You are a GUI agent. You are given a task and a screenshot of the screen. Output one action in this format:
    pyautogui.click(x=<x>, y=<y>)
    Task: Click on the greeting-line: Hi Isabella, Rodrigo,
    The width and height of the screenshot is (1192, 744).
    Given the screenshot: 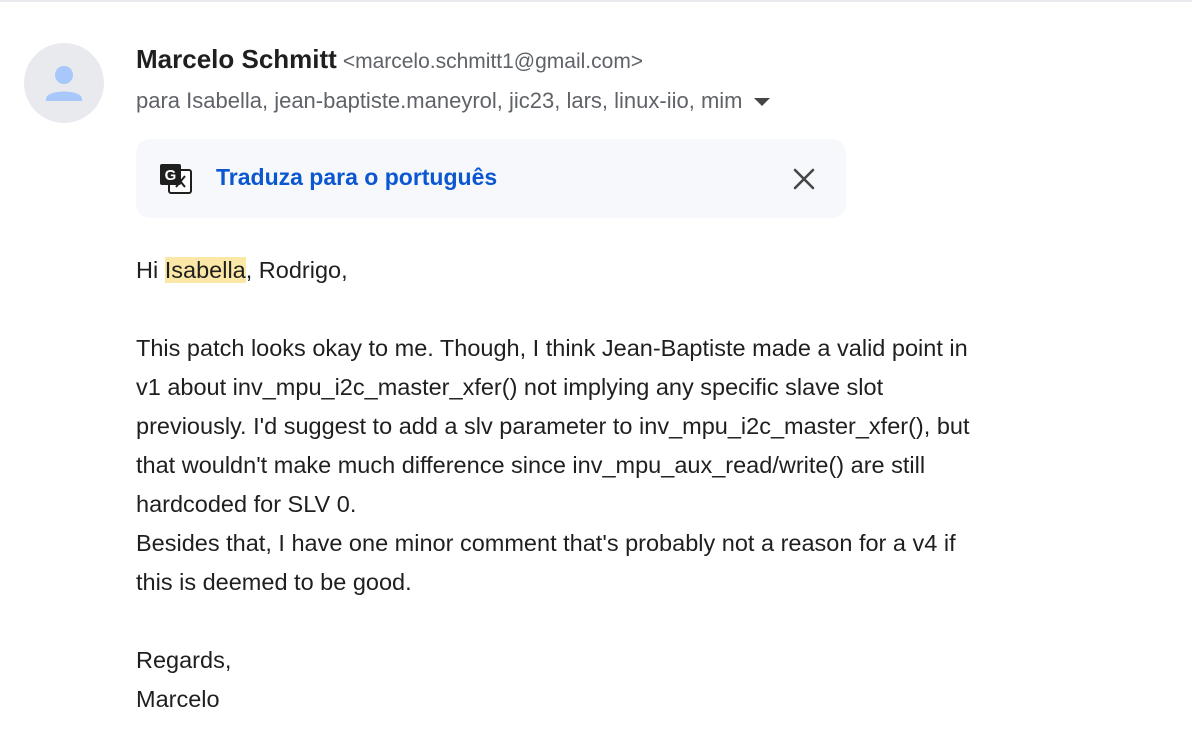 What is the action you would take?
    pyautogui.click(x=616, y=270)
    